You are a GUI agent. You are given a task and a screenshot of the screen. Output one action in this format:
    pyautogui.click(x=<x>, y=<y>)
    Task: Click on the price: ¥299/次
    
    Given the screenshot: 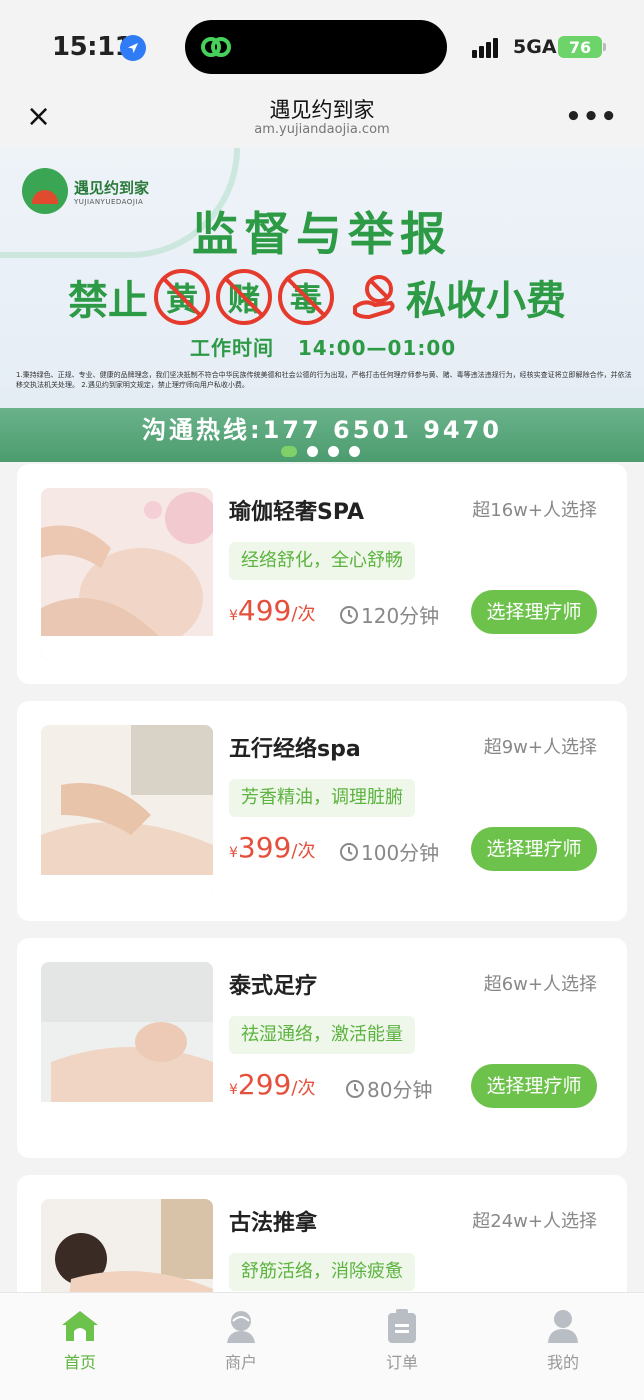 What is the action you would take?
    pyautogui.click(x=272, y=1084)
    